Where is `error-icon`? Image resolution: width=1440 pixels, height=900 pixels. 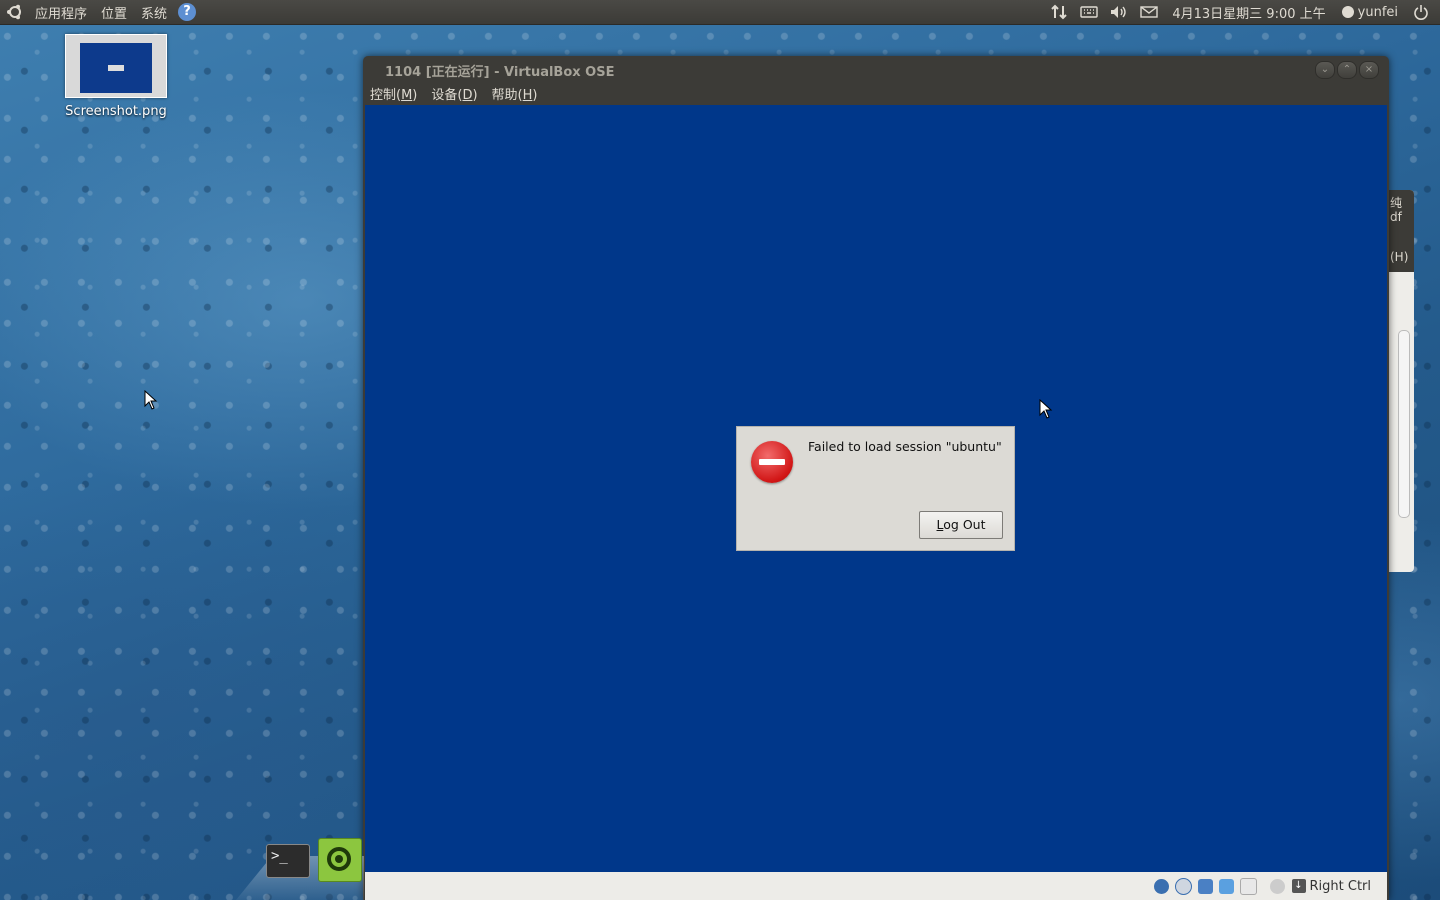
error-icon is located at coordinates (772, 462).